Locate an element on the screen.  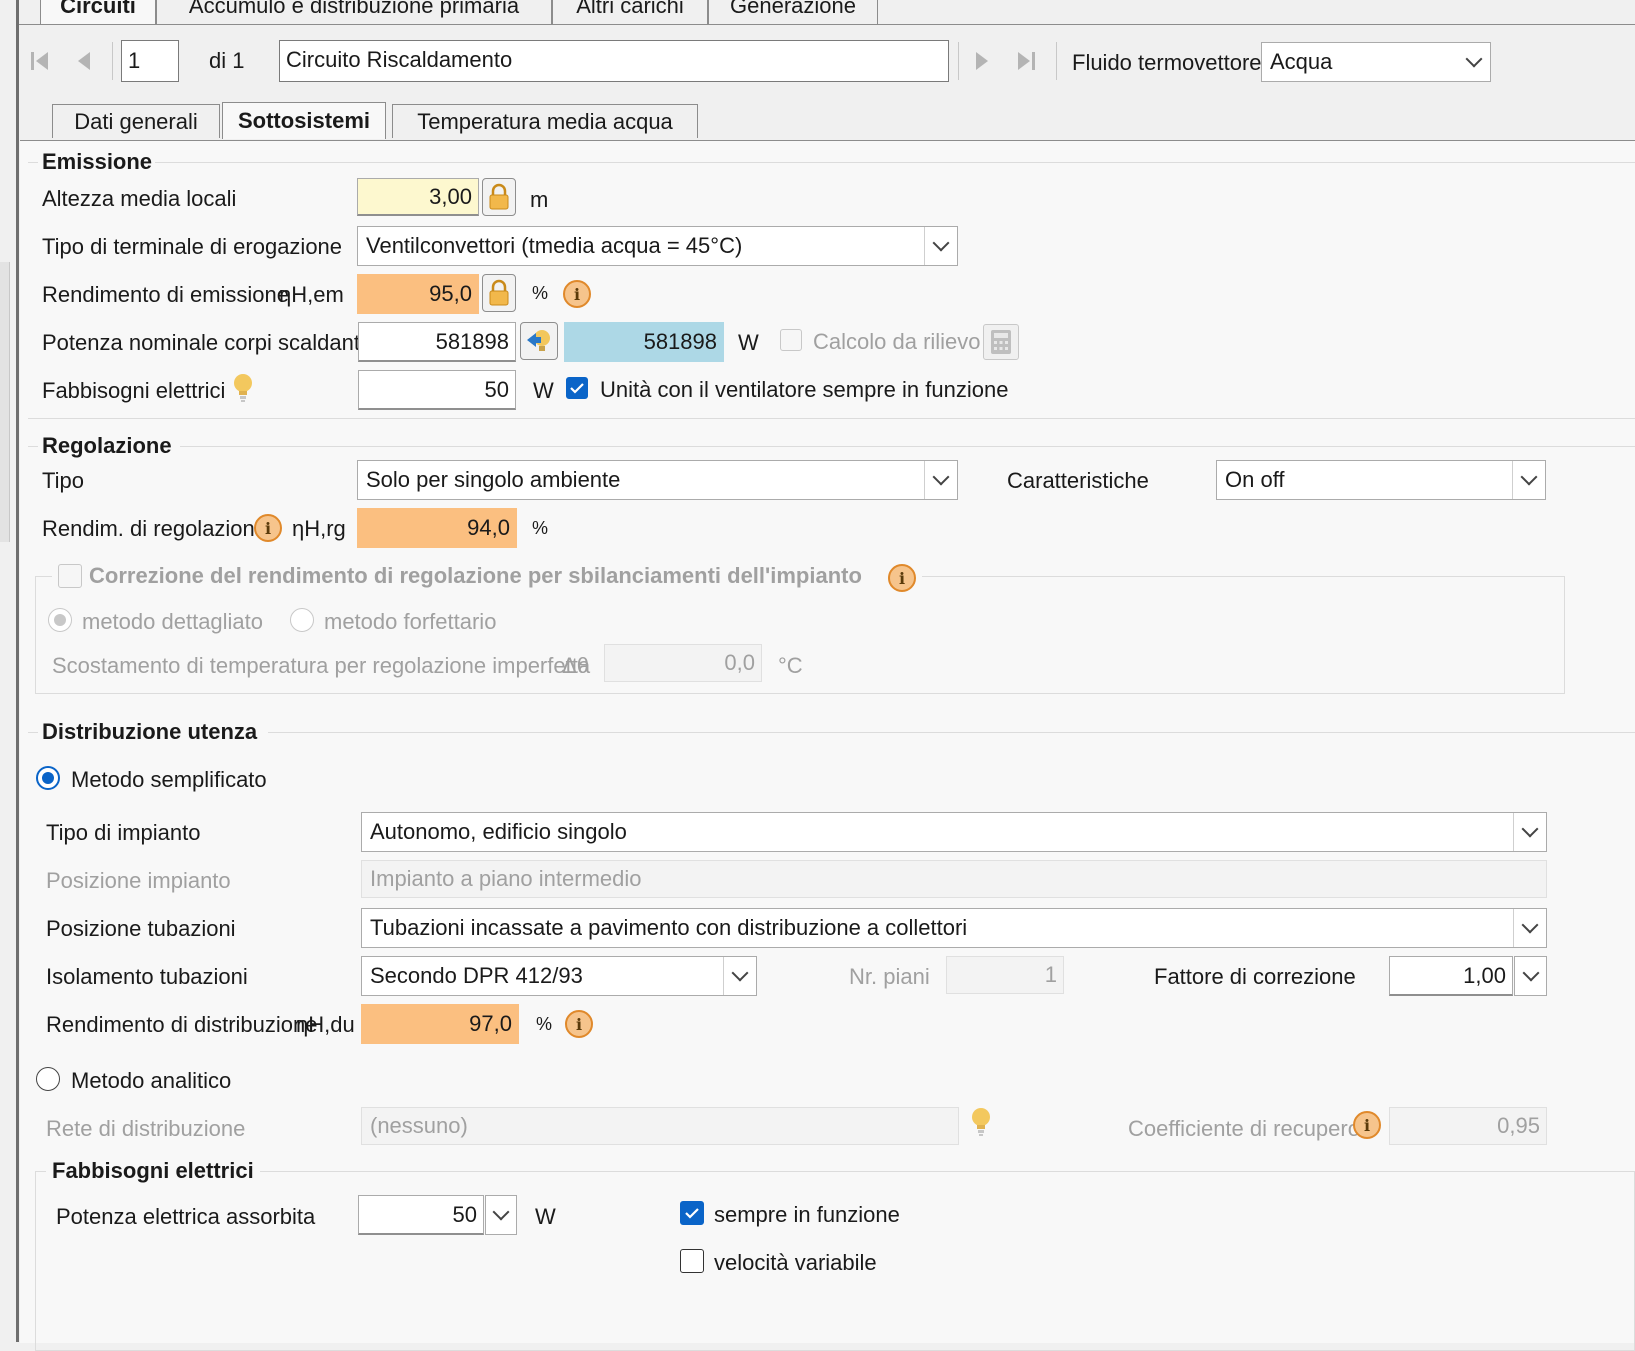
rete-field: (nessuno) is located at coordinates (660, 1126).